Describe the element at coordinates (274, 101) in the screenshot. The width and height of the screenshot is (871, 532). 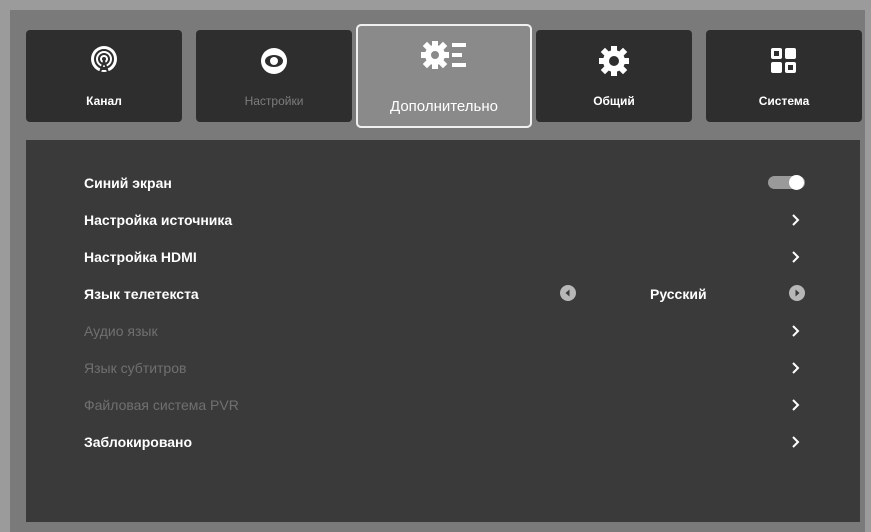
I see `tab-label: Настройки` at that location.